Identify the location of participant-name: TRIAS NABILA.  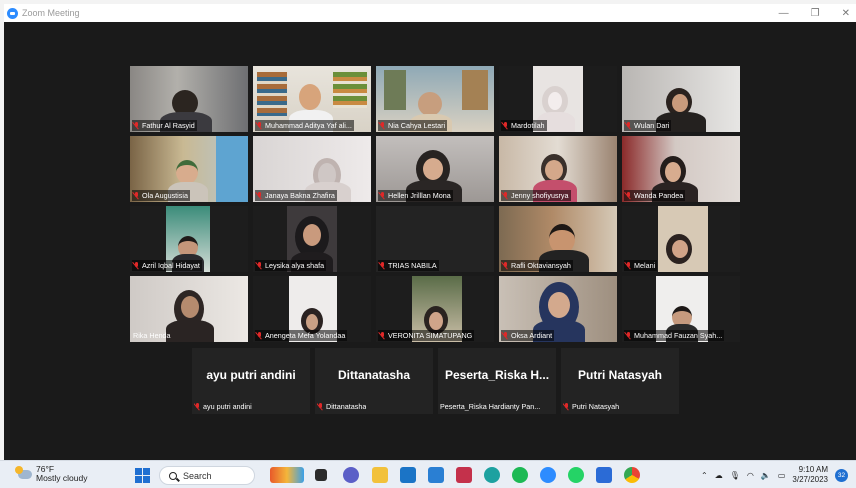
(412, 265).